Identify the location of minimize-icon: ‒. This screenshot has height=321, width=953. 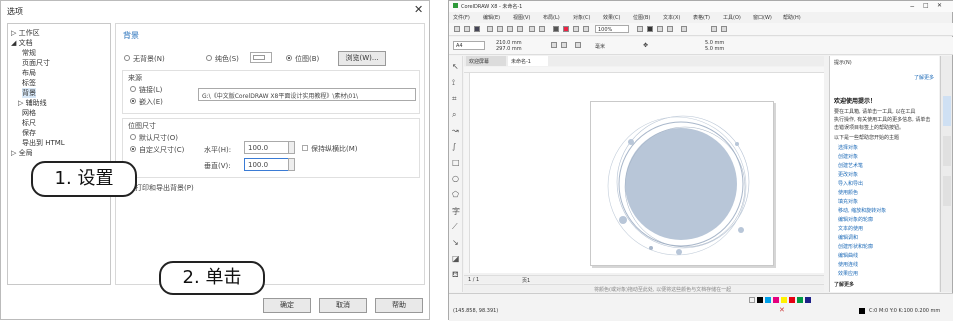
(912, 6).